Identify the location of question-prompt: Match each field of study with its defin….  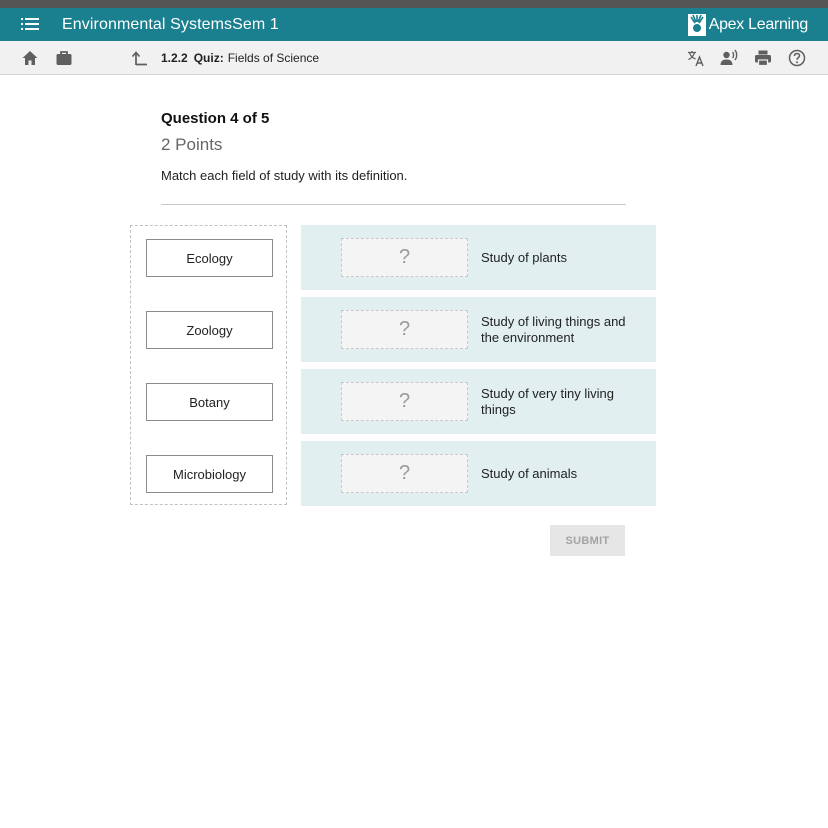
(284, 175).